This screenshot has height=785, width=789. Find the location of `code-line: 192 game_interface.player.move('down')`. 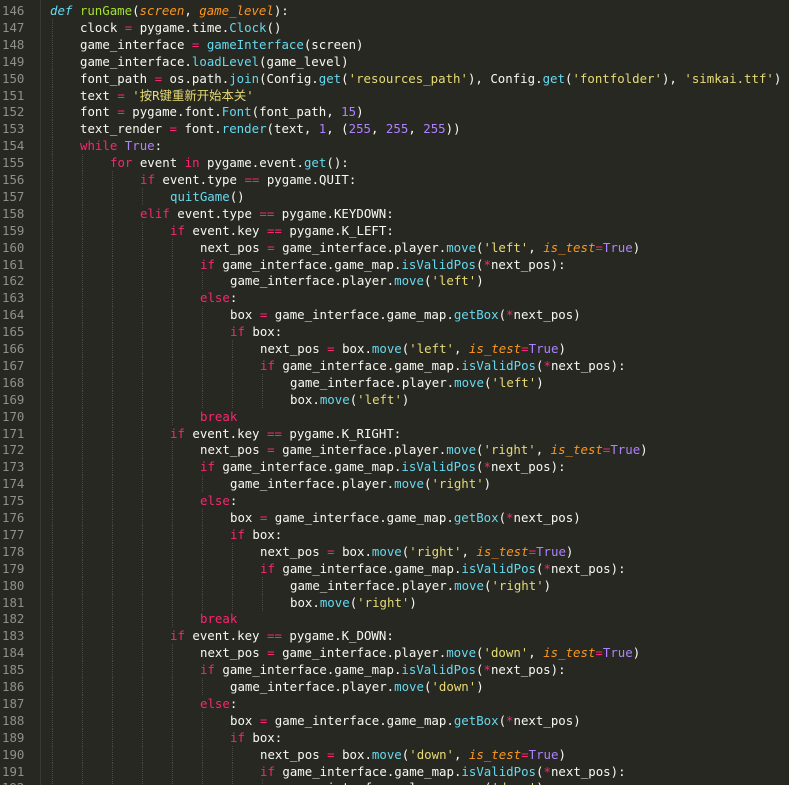

code-line: 192 game_interface.player.move('down') is located at coordinates (394, 782).